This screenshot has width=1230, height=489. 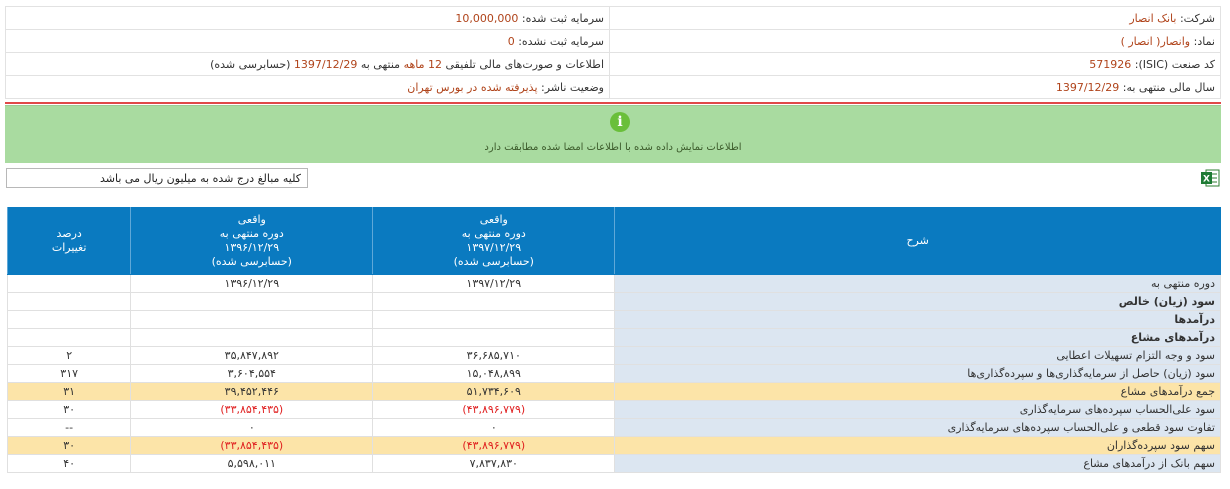 I want to click on header-previous-actual: واقعی, so click(x=251, y=219).